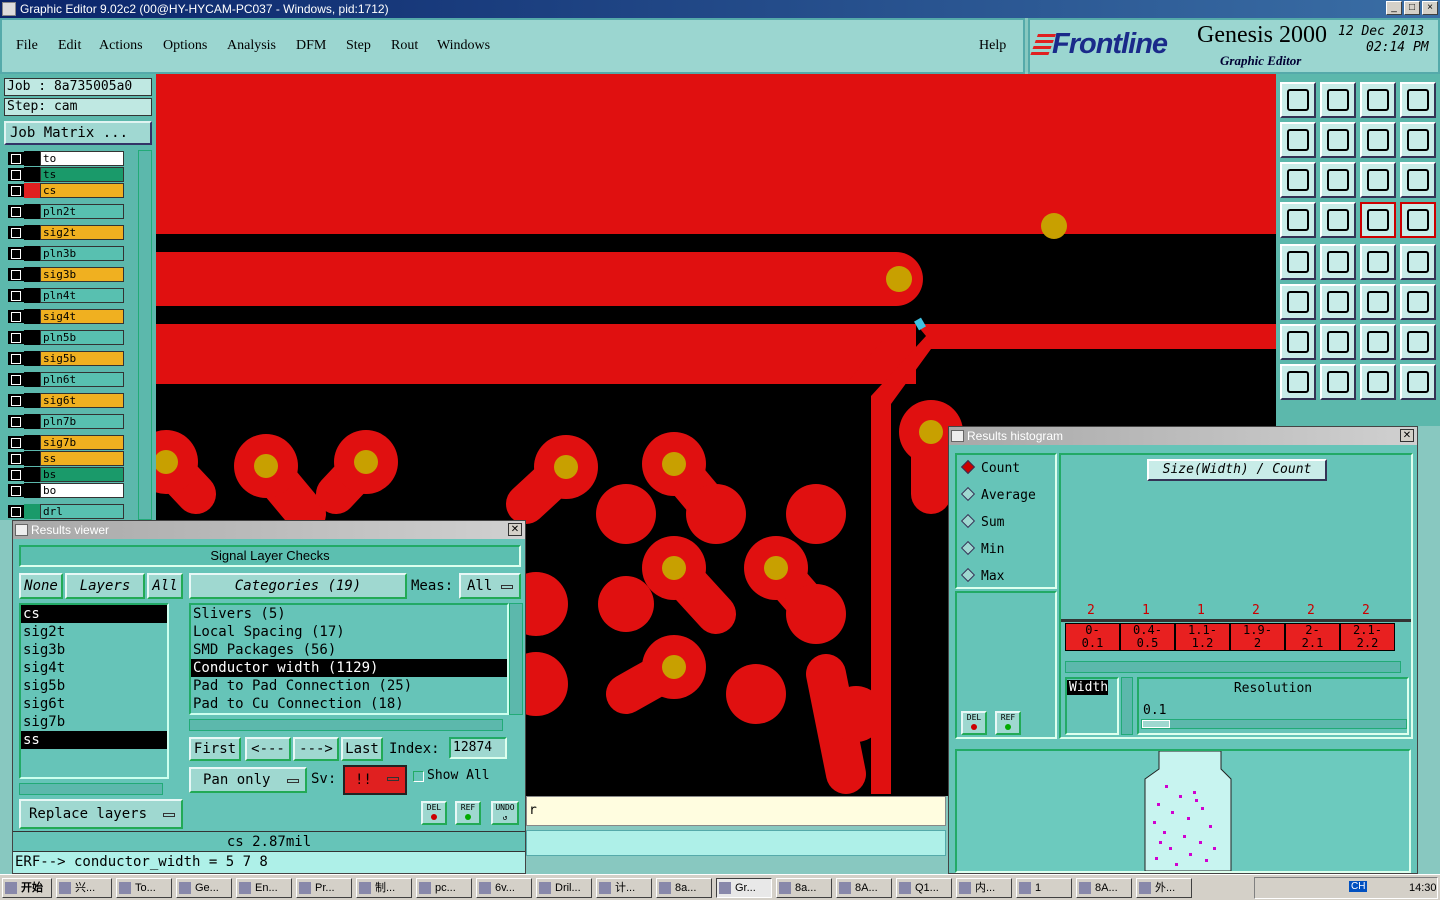 The width and height of the screenshot is (1440, 900). What do you see at coordinates (1430, 8) in the screenshot?
I see `close-button: ×` at bounding box center [1430, 8].